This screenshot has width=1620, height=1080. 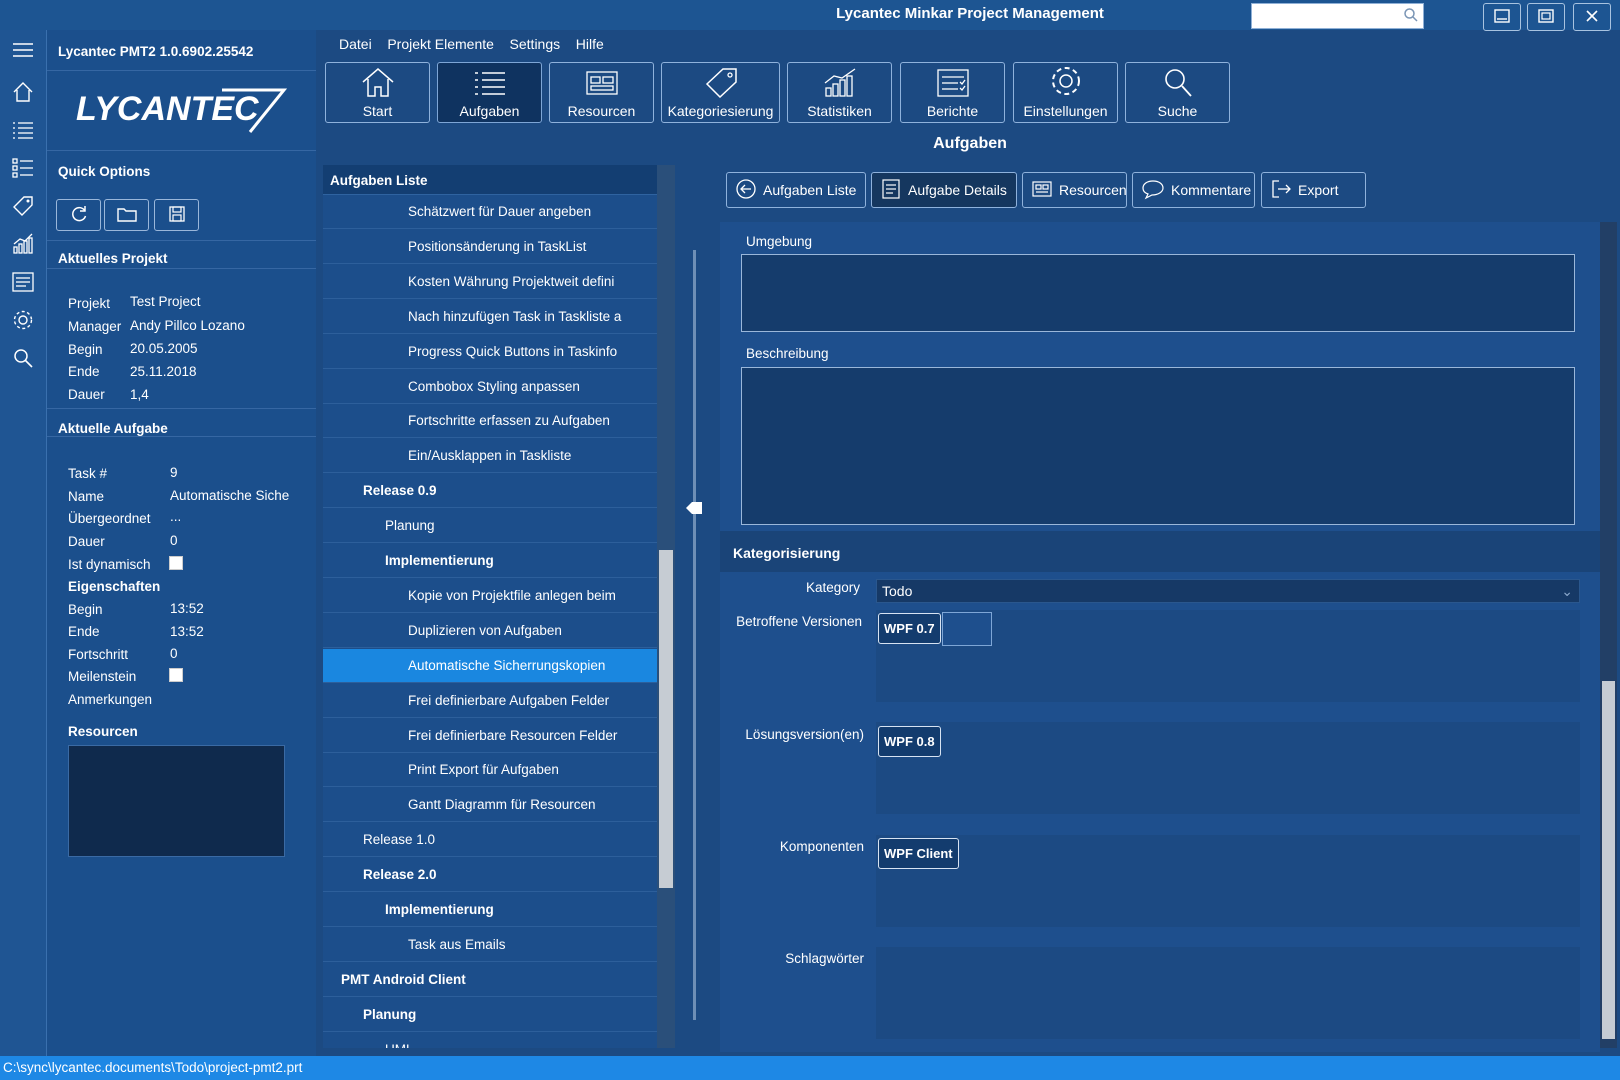 I want to click on splitter-handle-icon, so click(x=694, y=508).